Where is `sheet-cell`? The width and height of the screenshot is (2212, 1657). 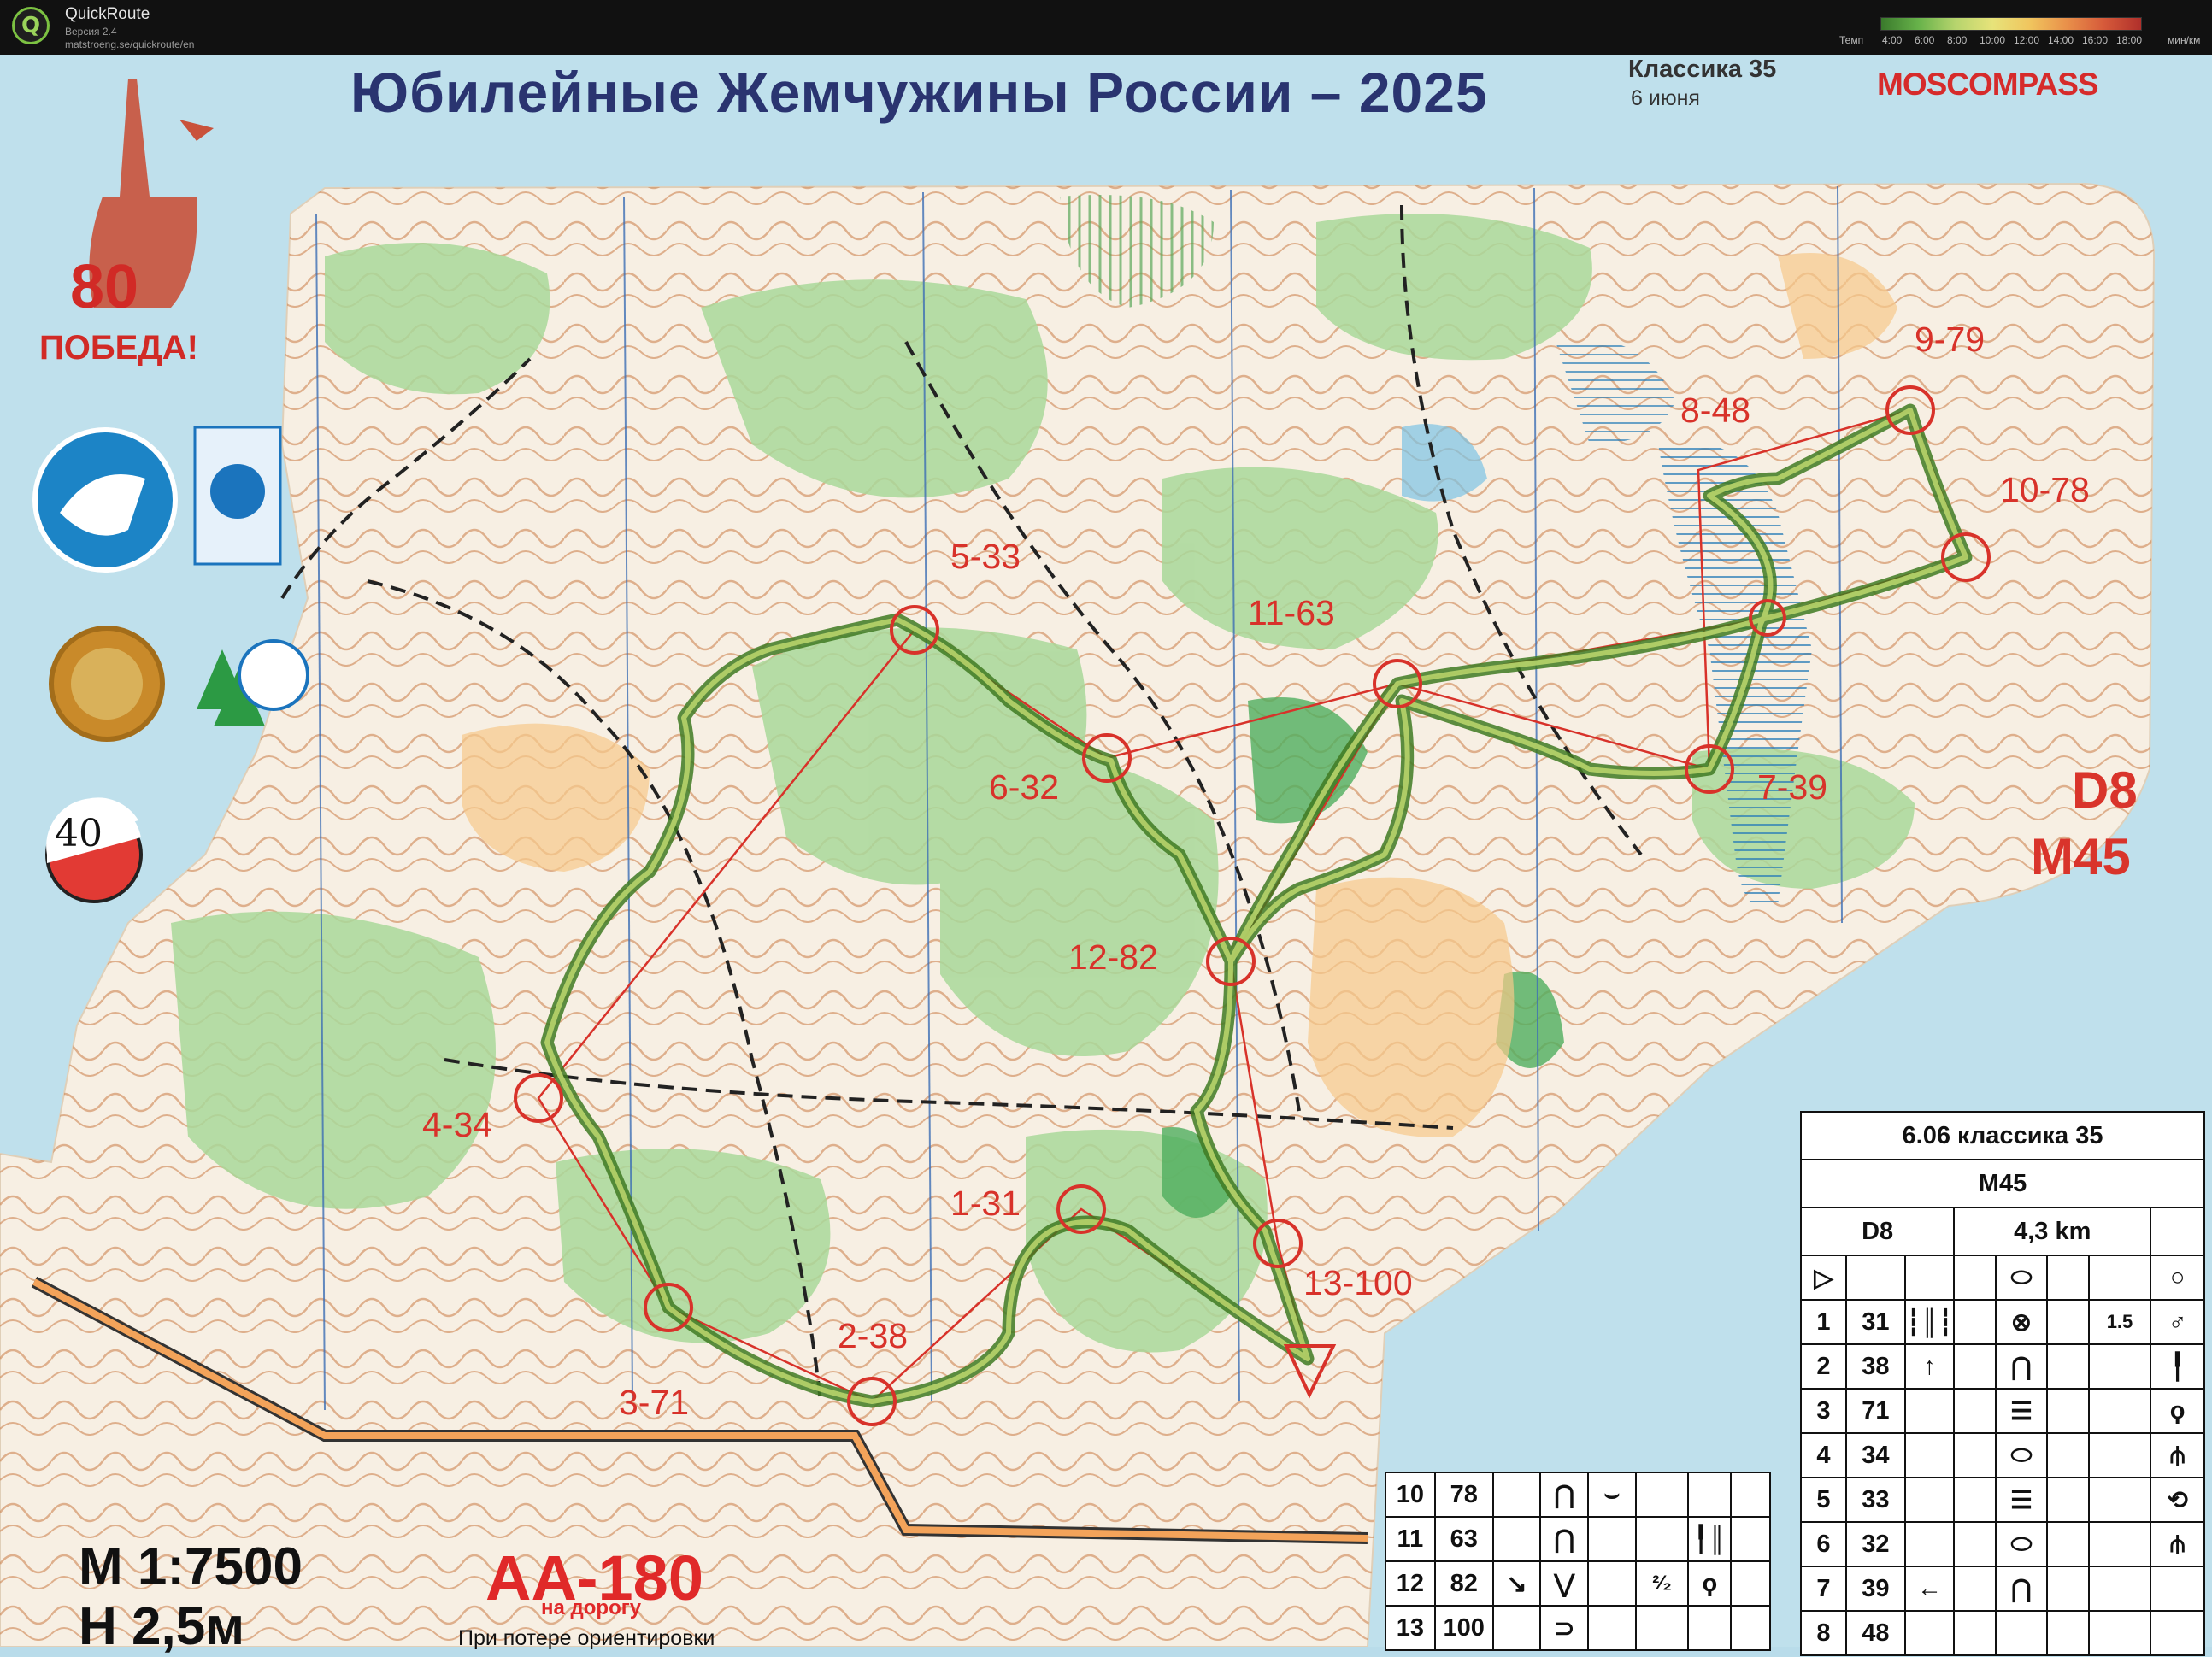
sheet-cell is located at coordinates (1875, 1278).